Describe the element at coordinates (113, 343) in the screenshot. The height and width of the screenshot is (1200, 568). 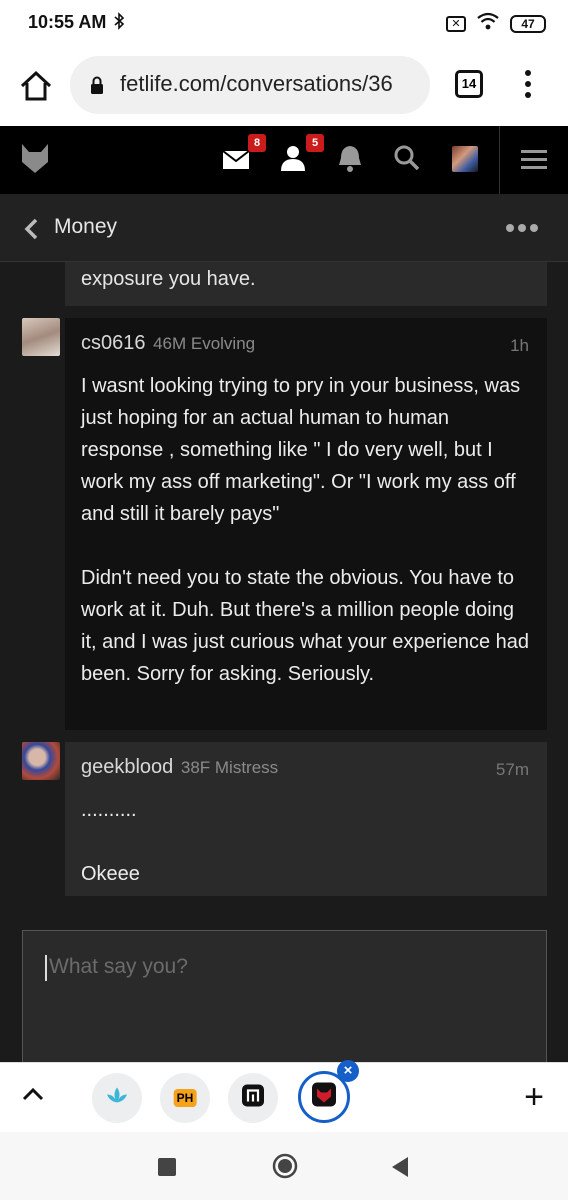
I see `message-username: cs0616` at that location.